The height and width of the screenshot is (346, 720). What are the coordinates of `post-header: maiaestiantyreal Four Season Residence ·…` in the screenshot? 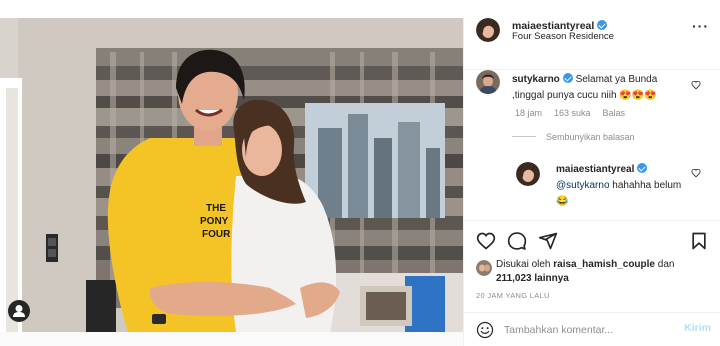 It's located at (592, 44).